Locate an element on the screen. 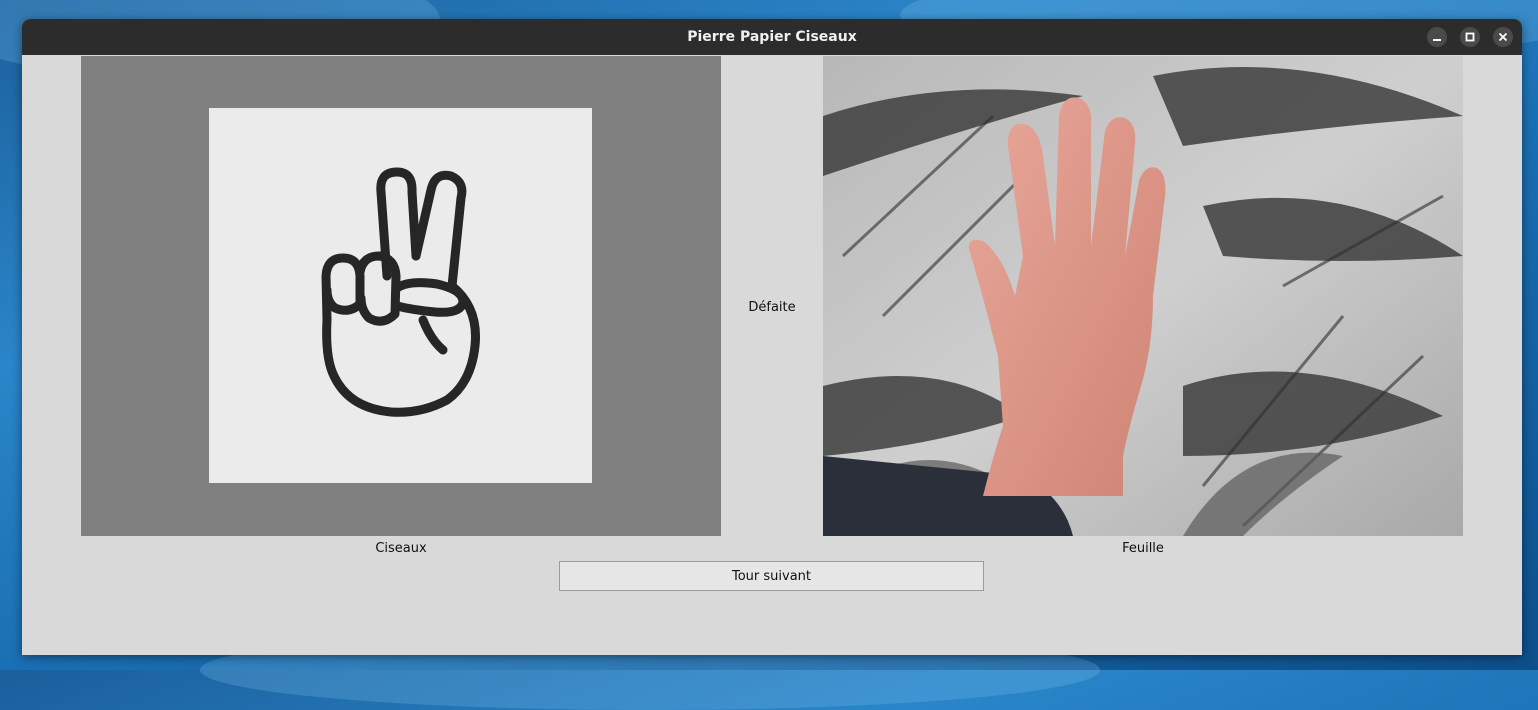  title-bar: Pierre Papier Ciseaux is located at coordinates (772, 37).